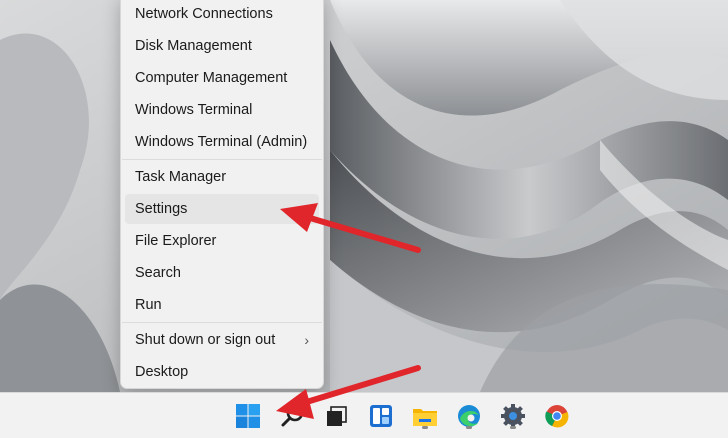  I want to click on chevron-right-icon: ›, so click(306, 340).